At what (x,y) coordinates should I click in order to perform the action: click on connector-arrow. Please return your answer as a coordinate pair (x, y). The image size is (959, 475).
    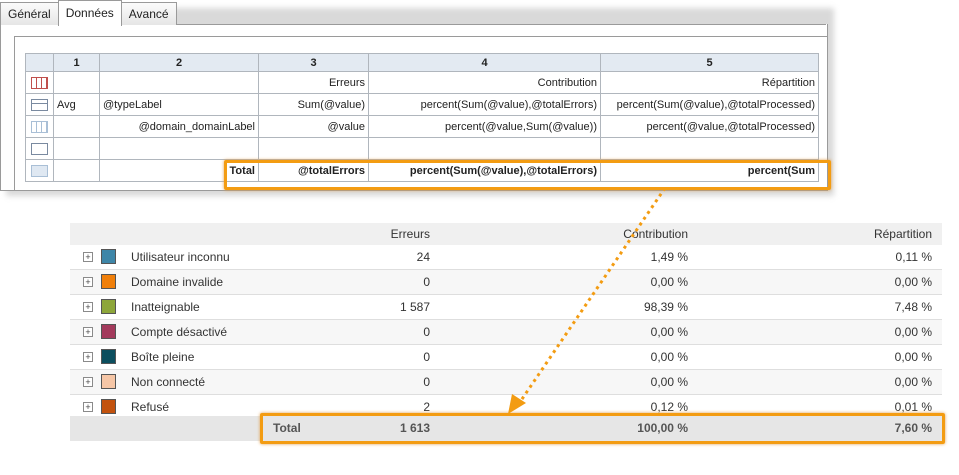
    Looking at the image, I should click on (587, 300).